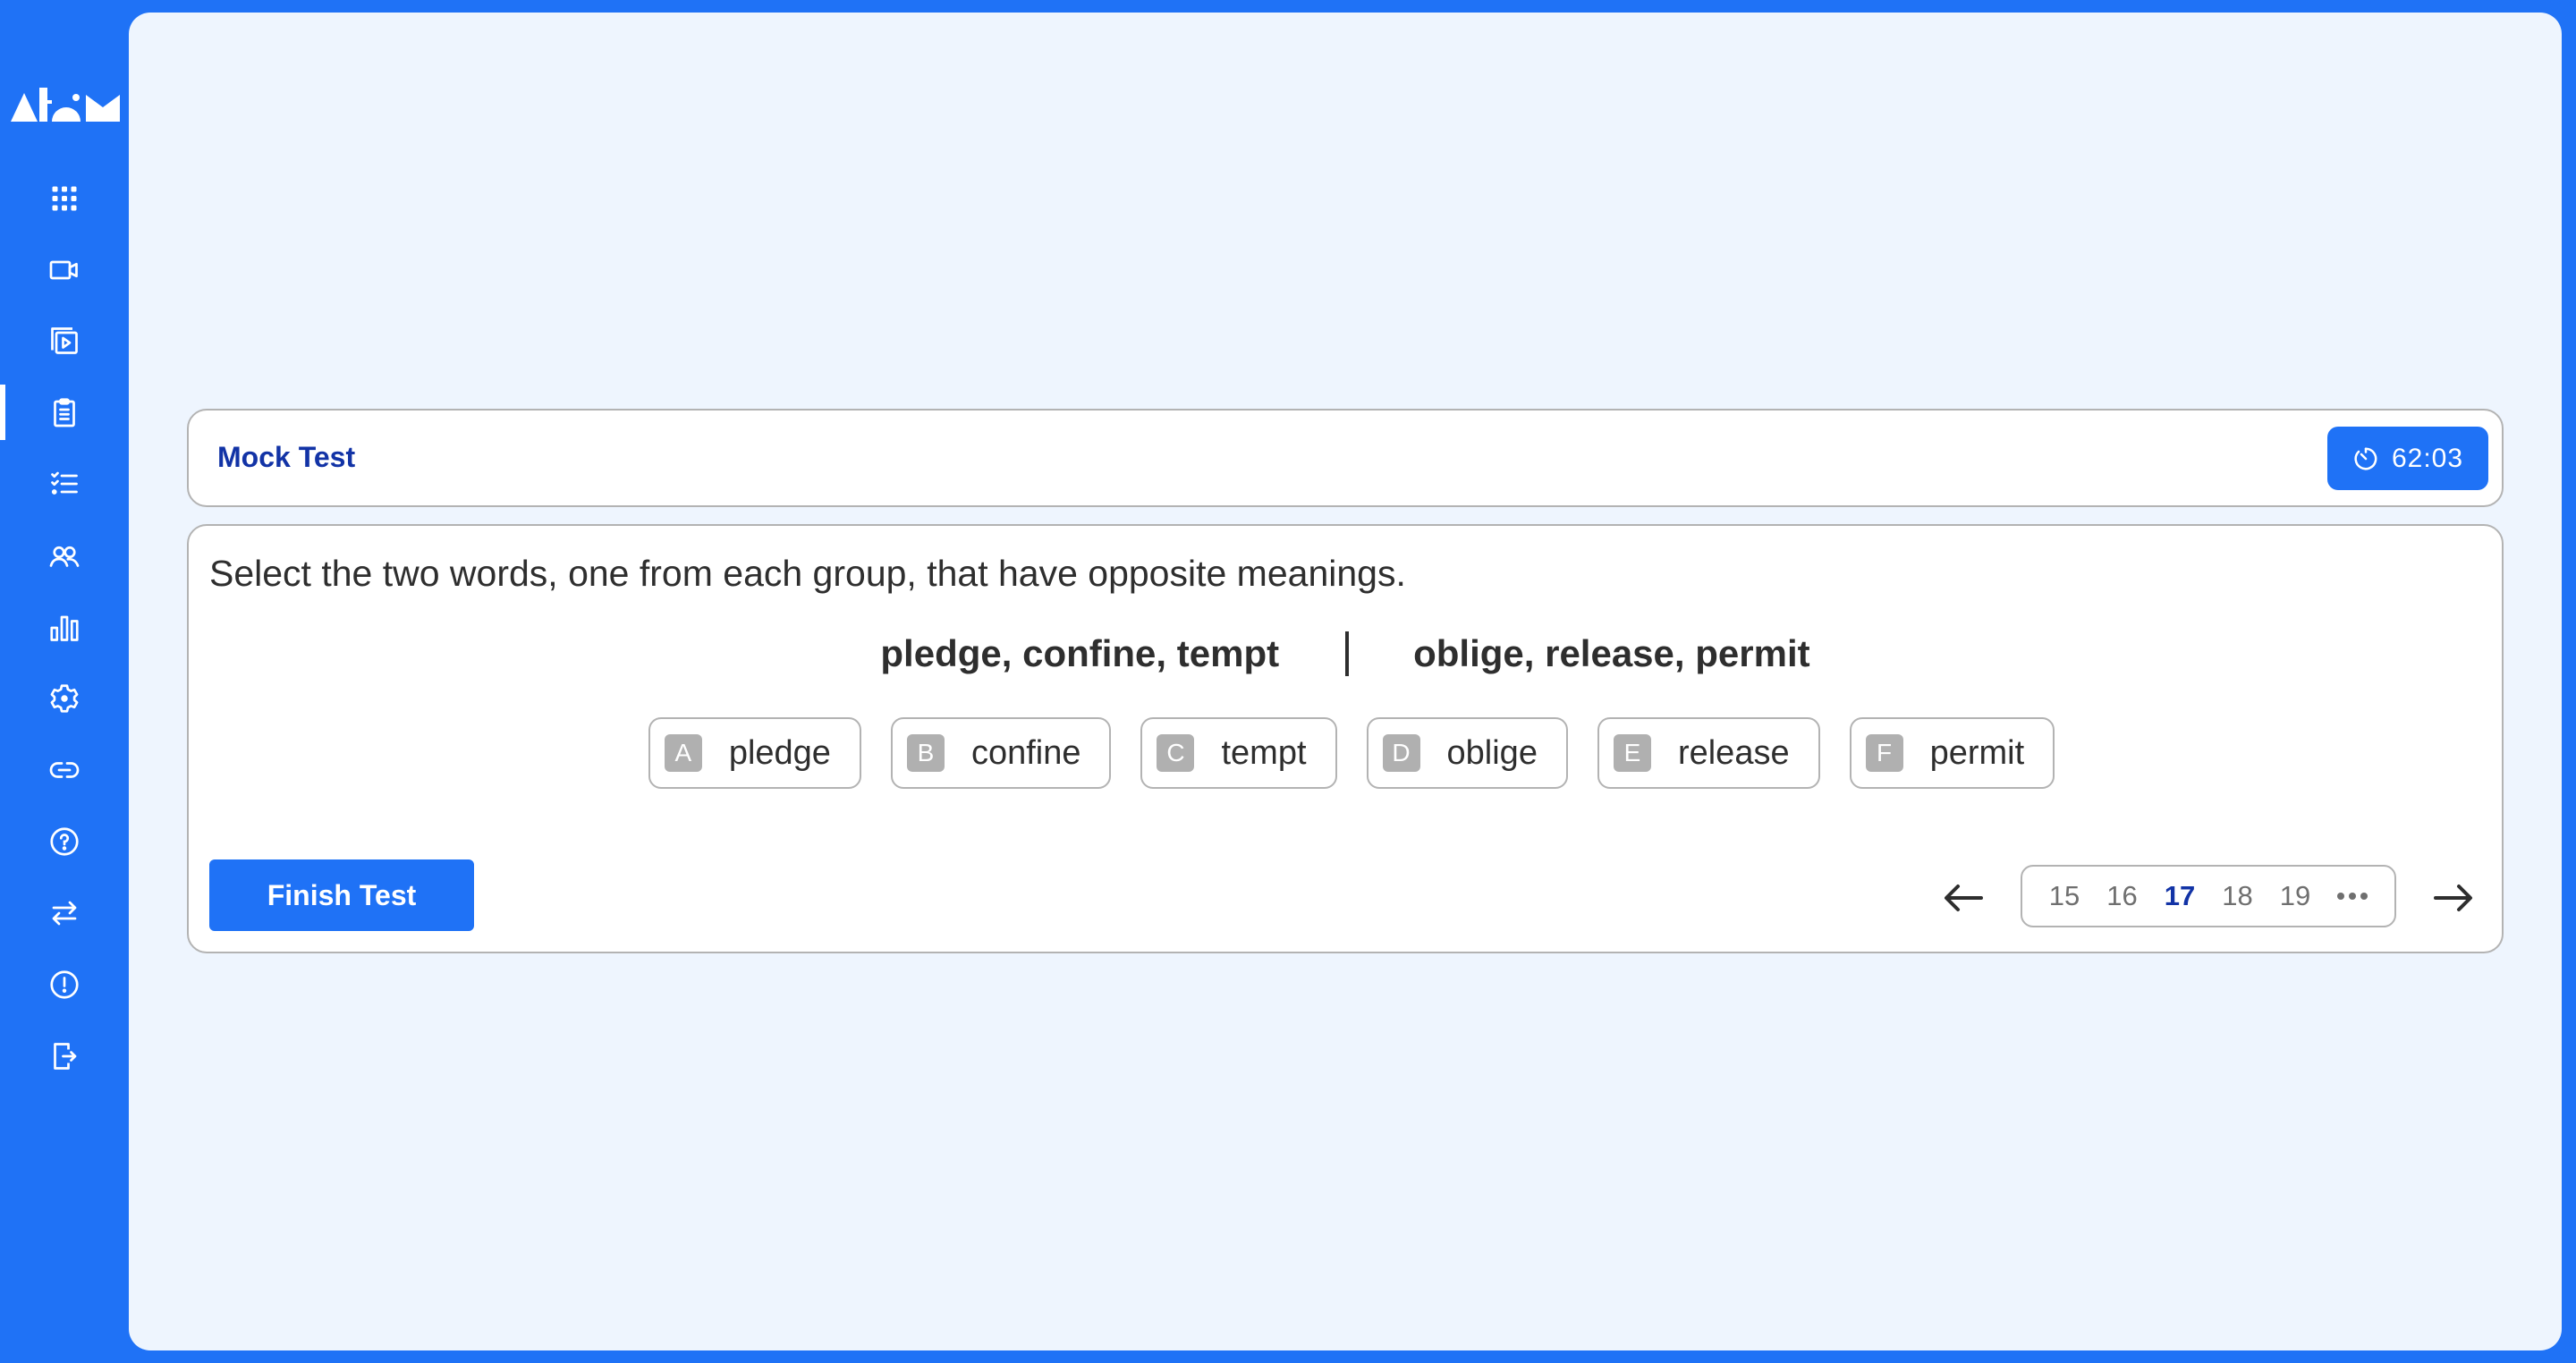 The image size is (2576, 1363). I want to click on logout-icon, so click(65, 1057).